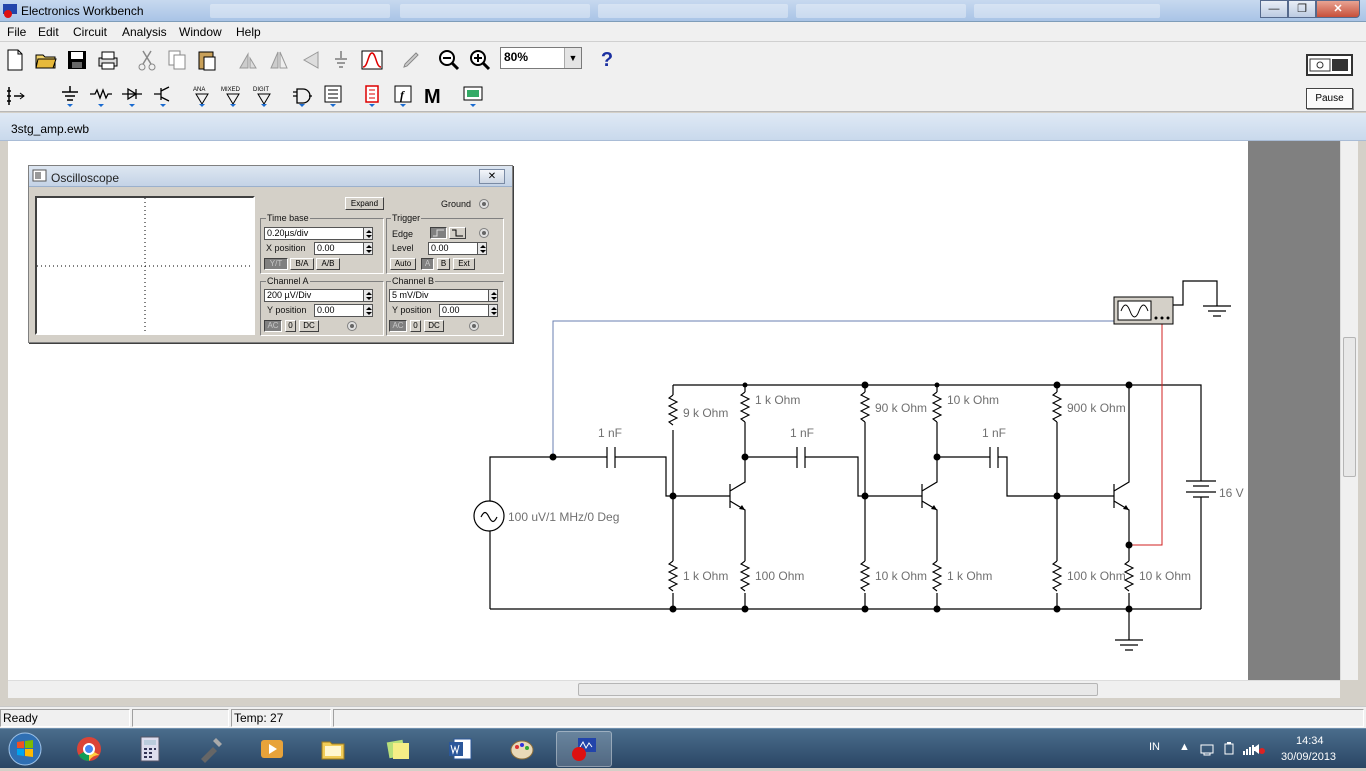  I want to click on channel-a-dc-button: DC, so click(309, 326).